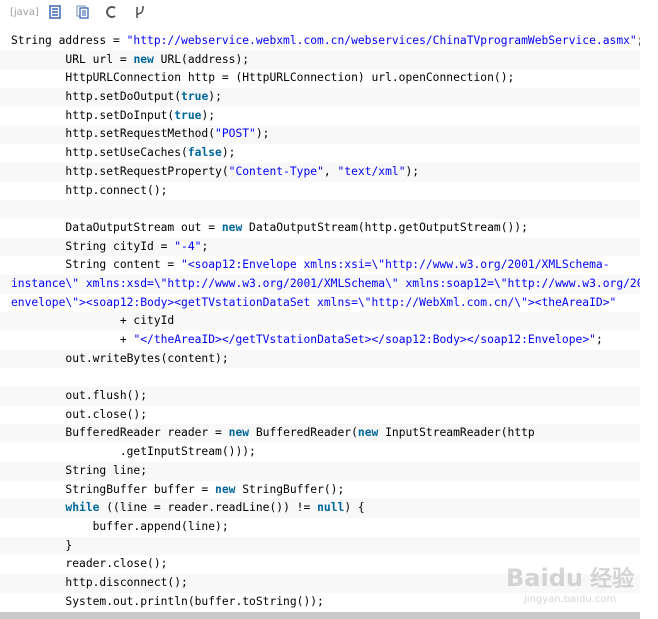 This screenshot has width=658, height=619. What do you see at coordinates (320, 471) in the screenshot?
I see `code-line: String line;` at bounding box center [320, 471].